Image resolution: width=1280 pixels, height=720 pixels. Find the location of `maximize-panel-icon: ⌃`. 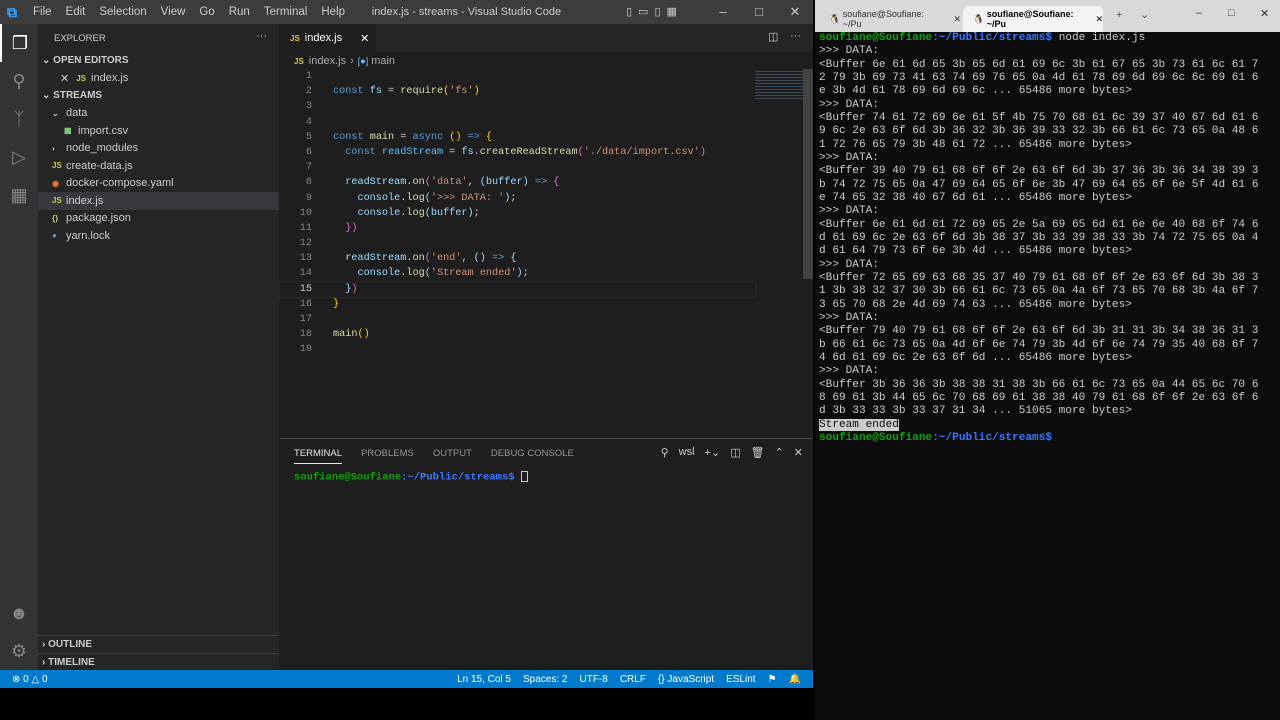

maximize-panel-icon: ⌃ is located at coordinates (779, 452).